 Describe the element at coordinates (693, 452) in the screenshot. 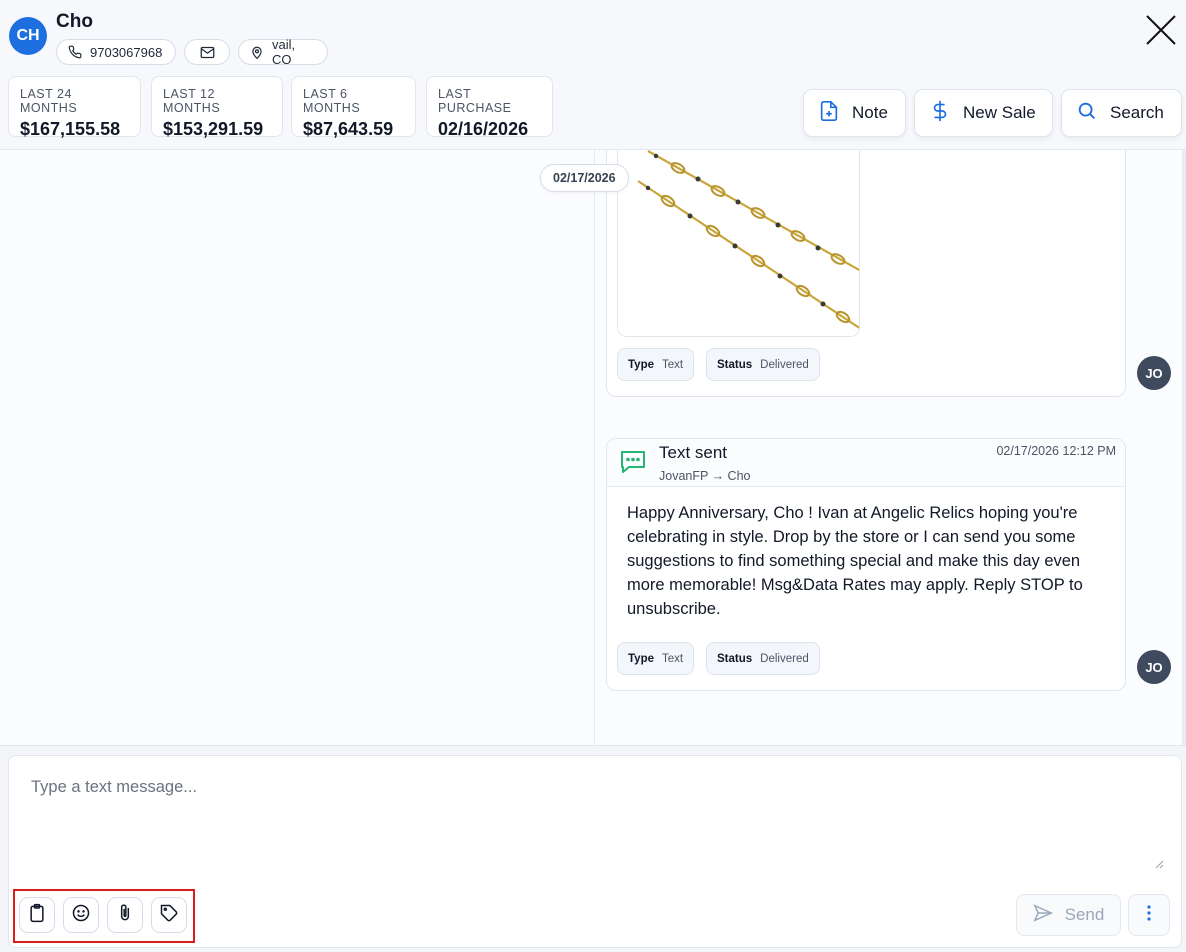

I see `message-title: Text sent` at that location.